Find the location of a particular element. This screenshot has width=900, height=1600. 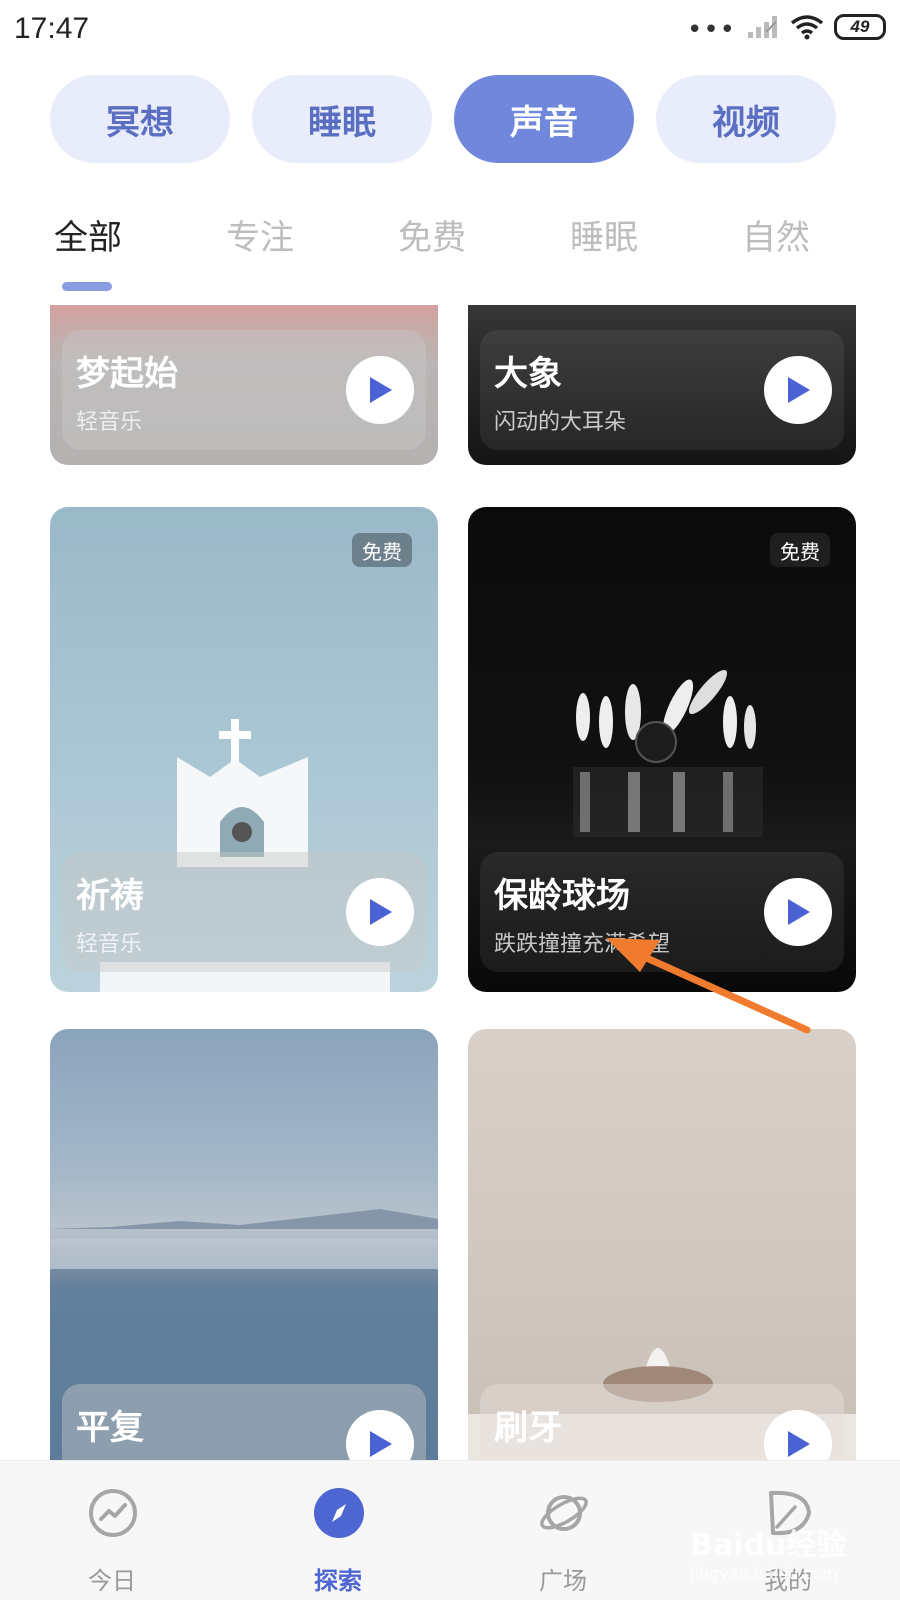

sound-card: 大象 闪动的大耳朵 is located at coordinates (662, 385).